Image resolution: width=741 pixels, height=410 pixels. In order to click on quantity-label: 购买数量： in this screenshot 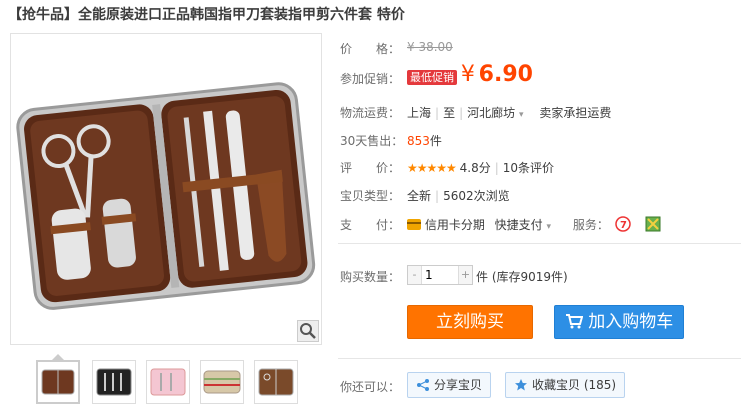, I will do `click(370, 277)`.